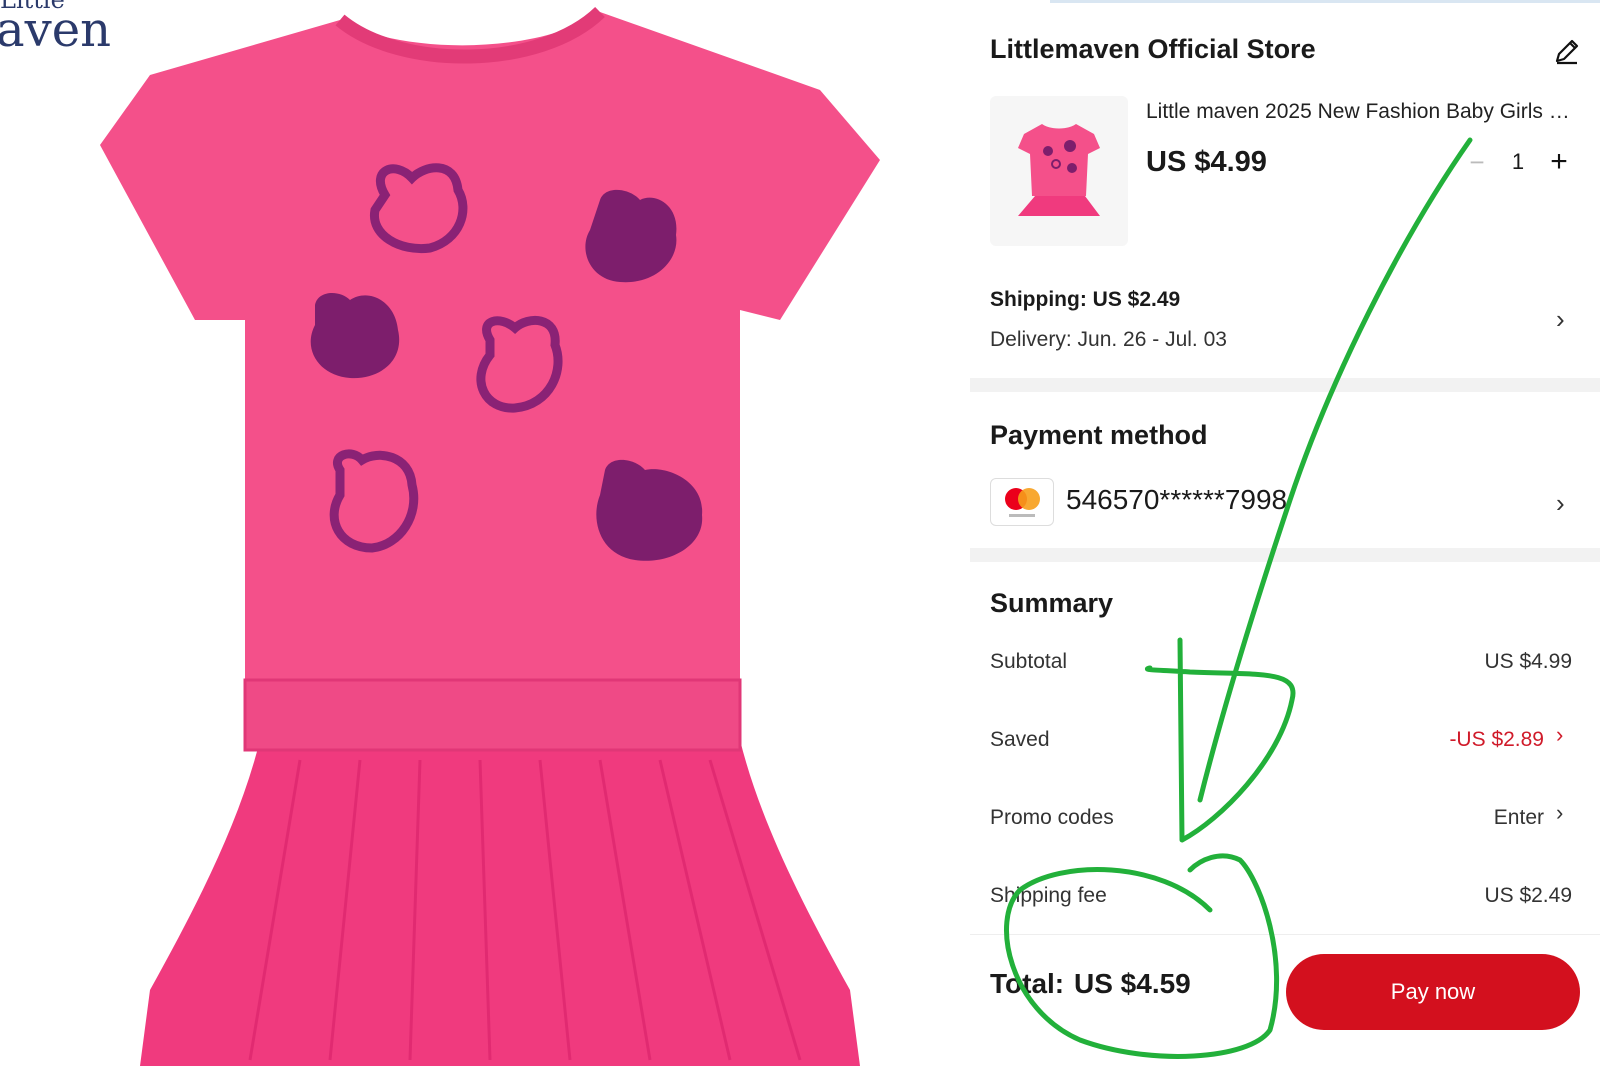 The image size is (1600, 1071). What do you see at coordinates (1052, 603) in the screenshot?
I see `summary-title: Summary` at bounding box center [1052, 603].